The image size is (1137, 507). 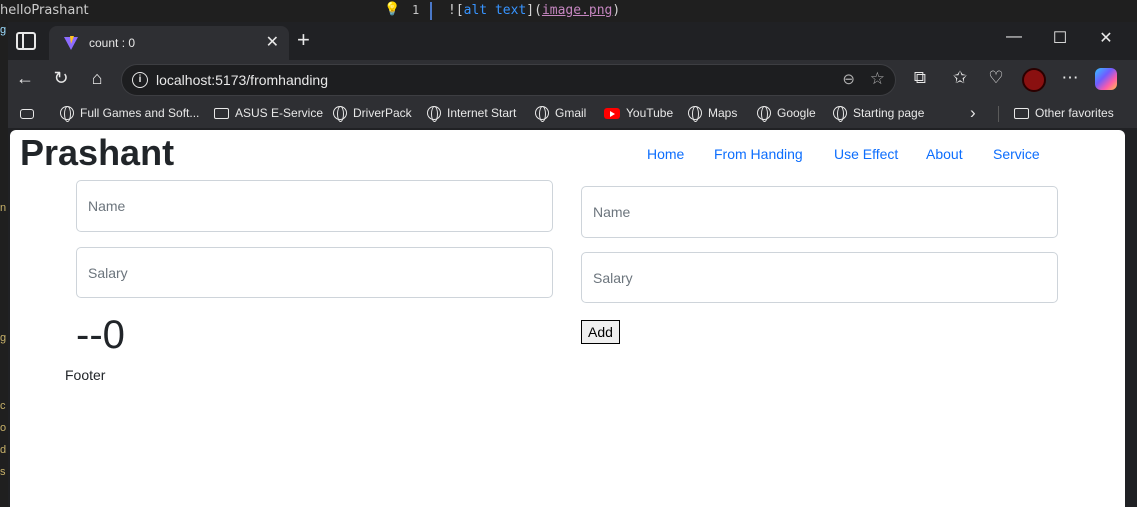 I want to click on favorite-star-icon: ☆, so click(x=877, y=79).